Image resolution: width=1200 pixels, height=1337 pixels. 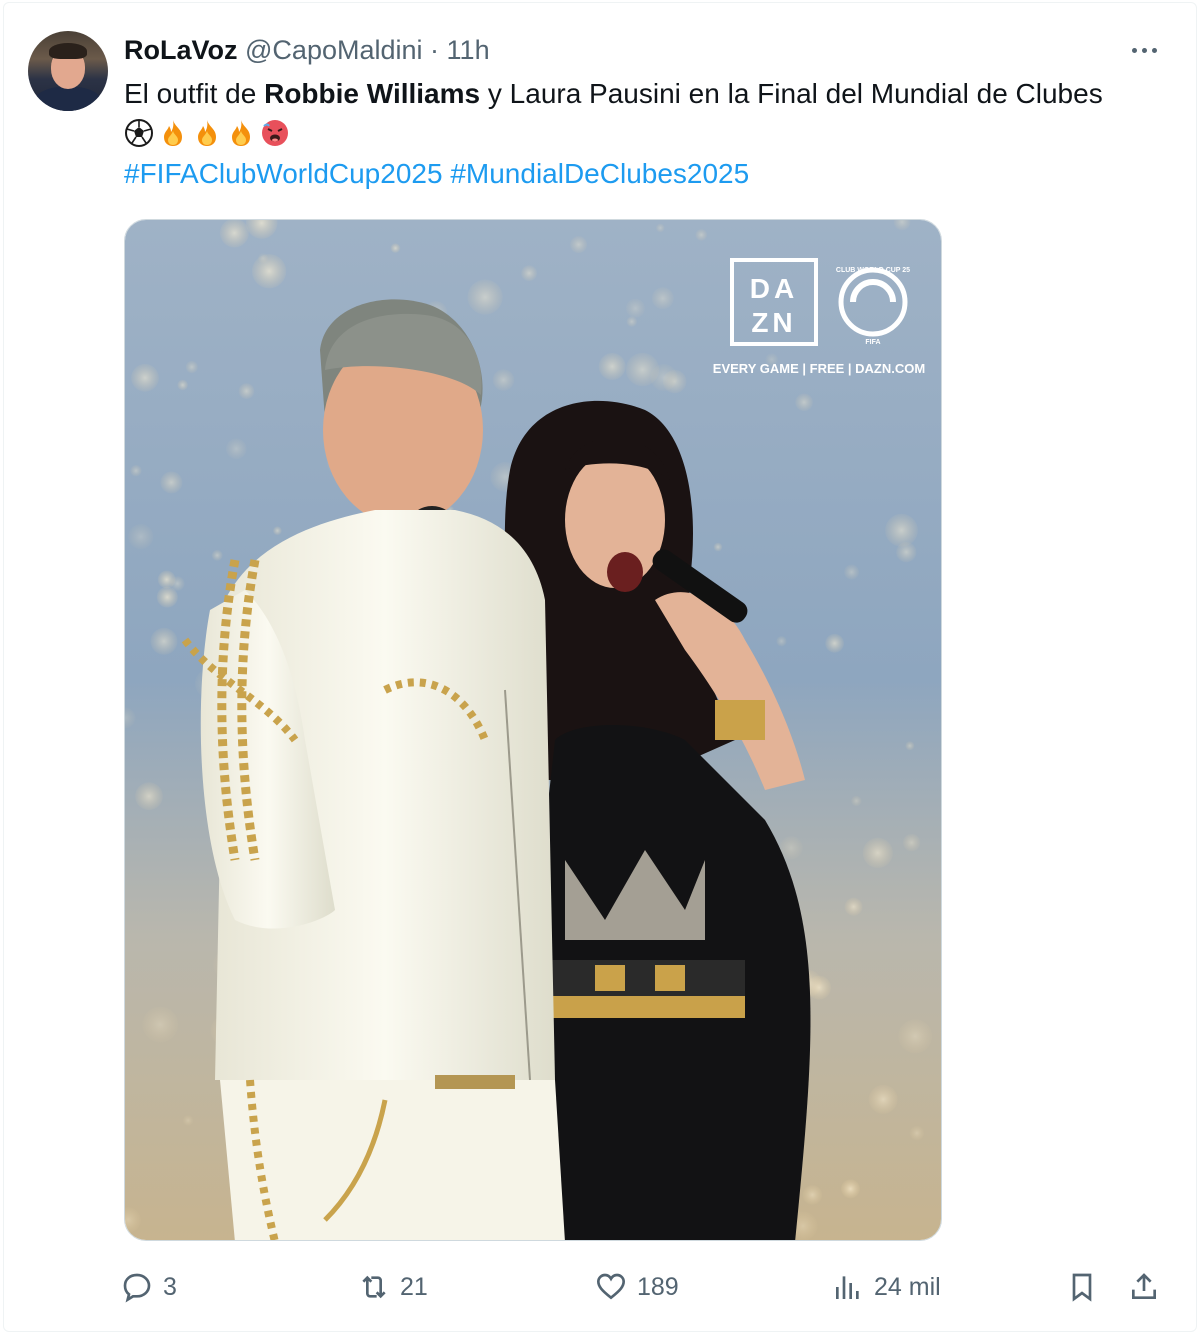 What do you see at coordinates (372, 93) in the screenshot?
I see `tweet-text-bold: Robbie Williams` at bounding box center [372, 93].